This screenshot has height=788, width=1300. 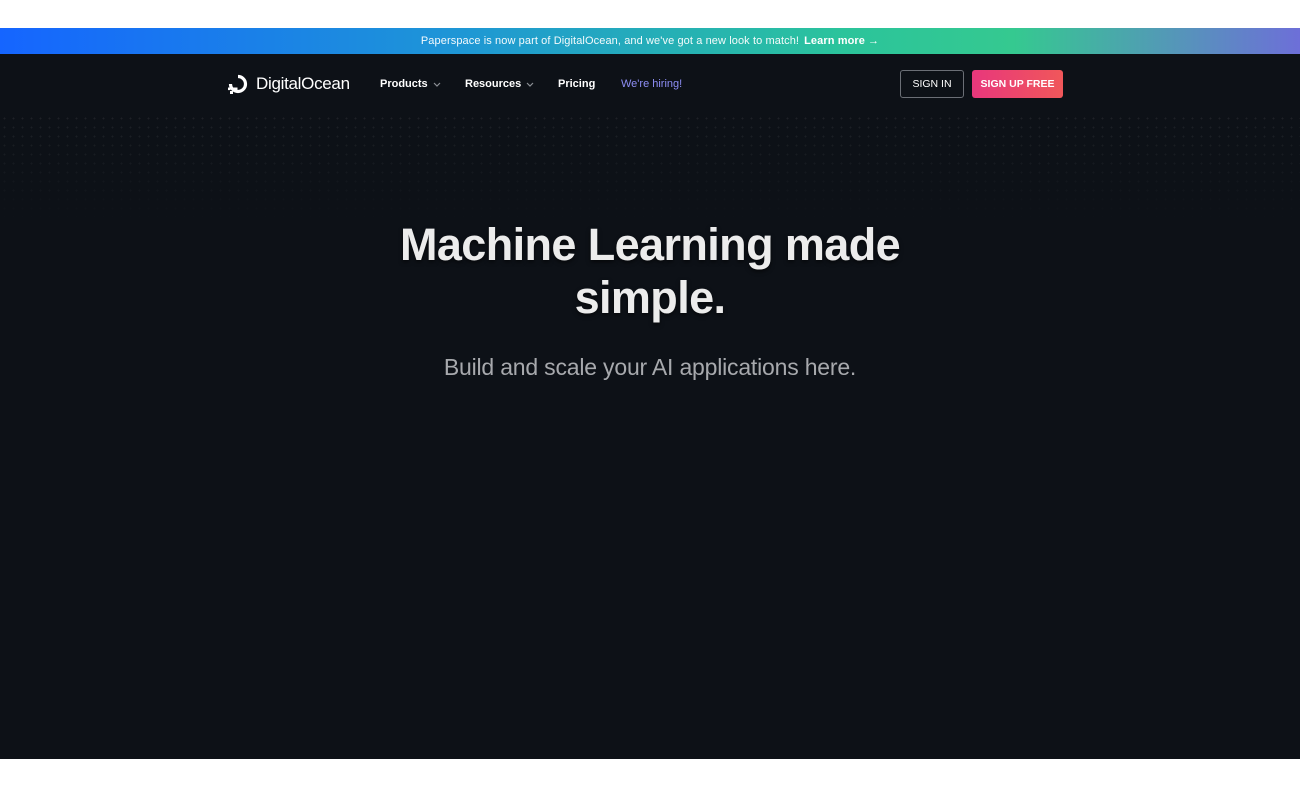 I want to click on digitalocean-logo-icon, so click(x=238, y=84).